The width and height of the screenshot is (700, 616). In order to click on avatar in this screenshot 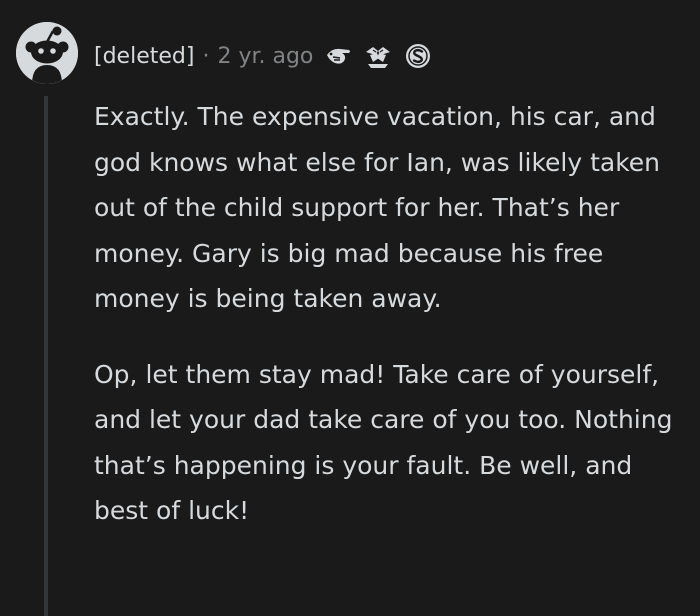, I will do `click(47, 53)`.